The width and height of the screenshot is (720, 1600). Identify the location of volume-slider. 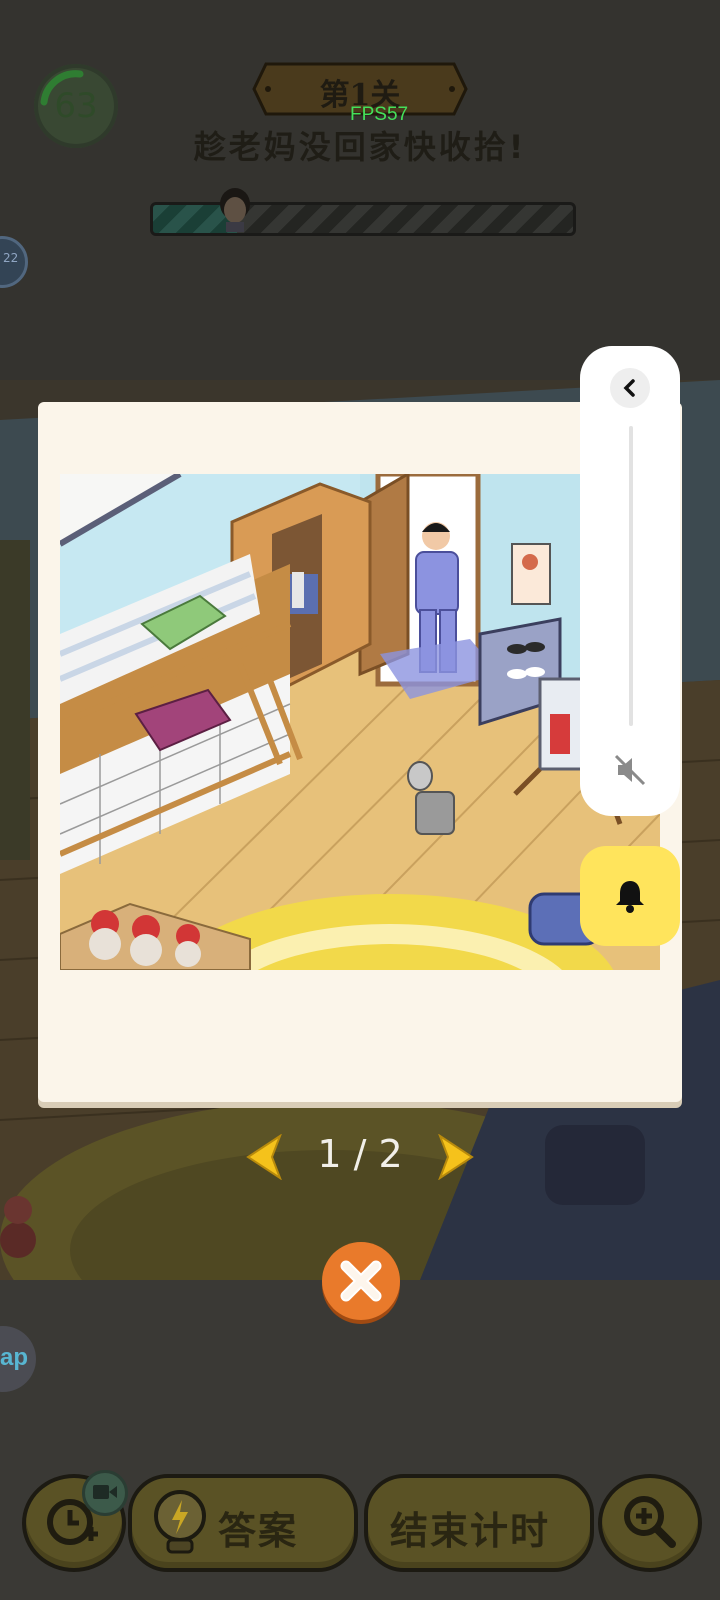
(631, 576).